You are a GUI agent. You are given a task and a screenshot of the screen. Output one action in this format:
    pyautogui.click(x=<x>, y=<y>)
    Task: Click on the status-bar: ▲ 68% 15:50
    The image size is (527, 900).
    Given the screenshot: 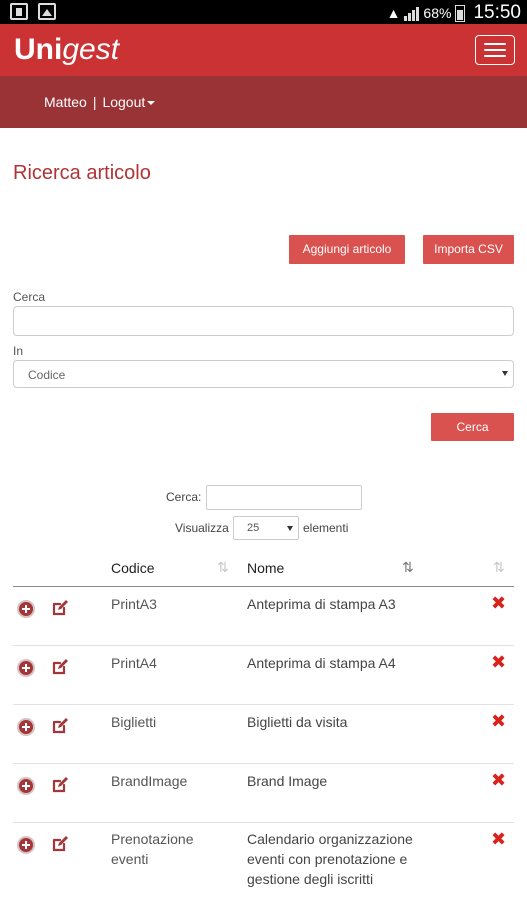 What is the action you would take?
    pyautogui.click(x=263, y=12)
    